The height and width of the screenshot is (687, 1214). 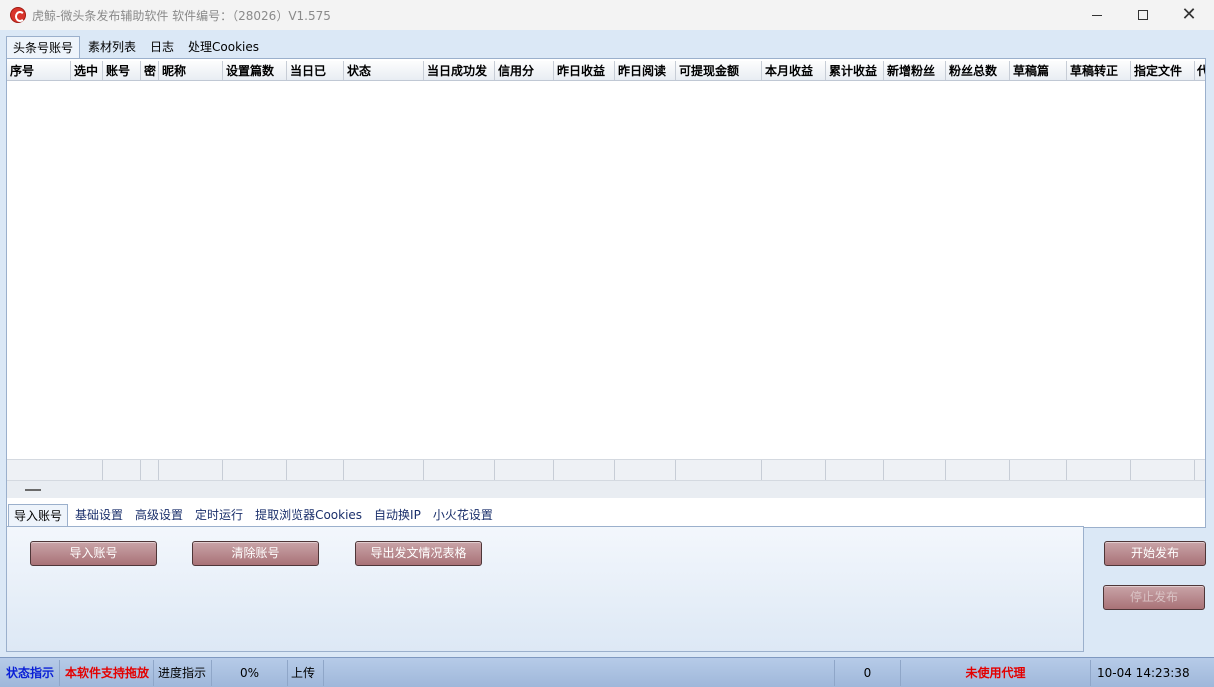 What do you see at coordinates (99, 515) in the screenshot?
I see `tab-basic-settings: 基础设置` at bounding box center [99, 515].